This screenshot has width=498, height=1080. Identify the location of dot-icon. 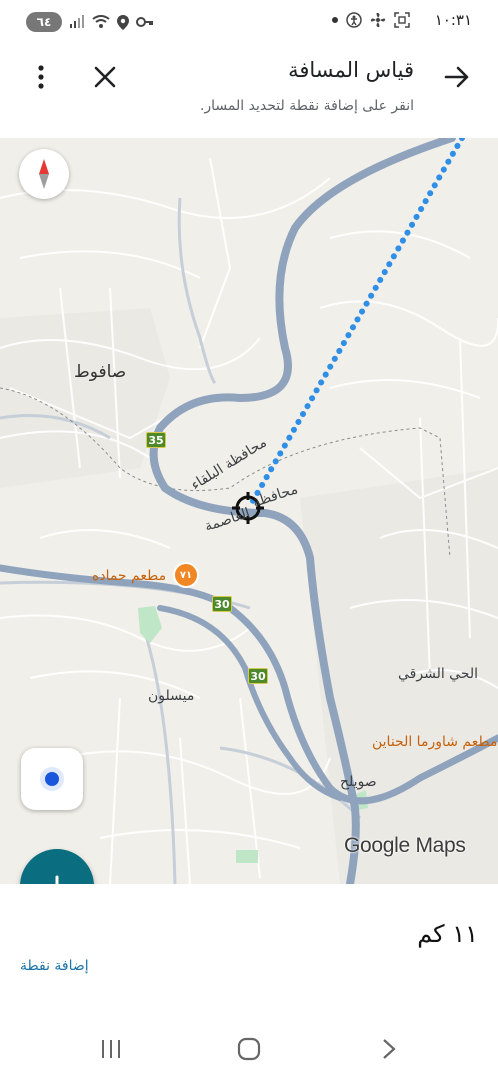
(335, 20).